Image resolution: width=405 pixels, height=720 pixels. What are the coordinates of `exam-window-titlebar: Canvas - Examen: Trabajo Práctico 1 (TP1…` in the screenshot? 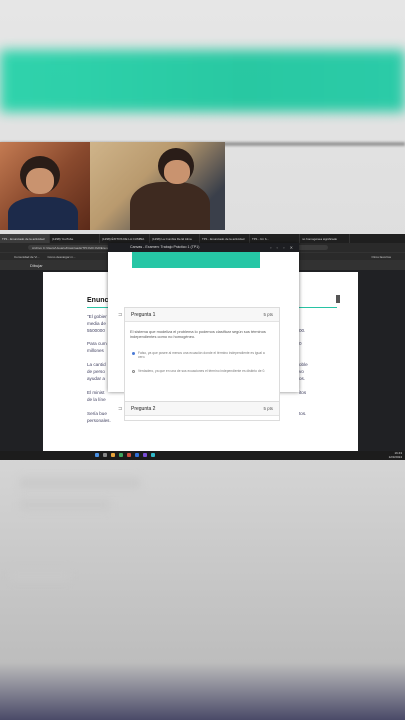 It's located at (203, 247).